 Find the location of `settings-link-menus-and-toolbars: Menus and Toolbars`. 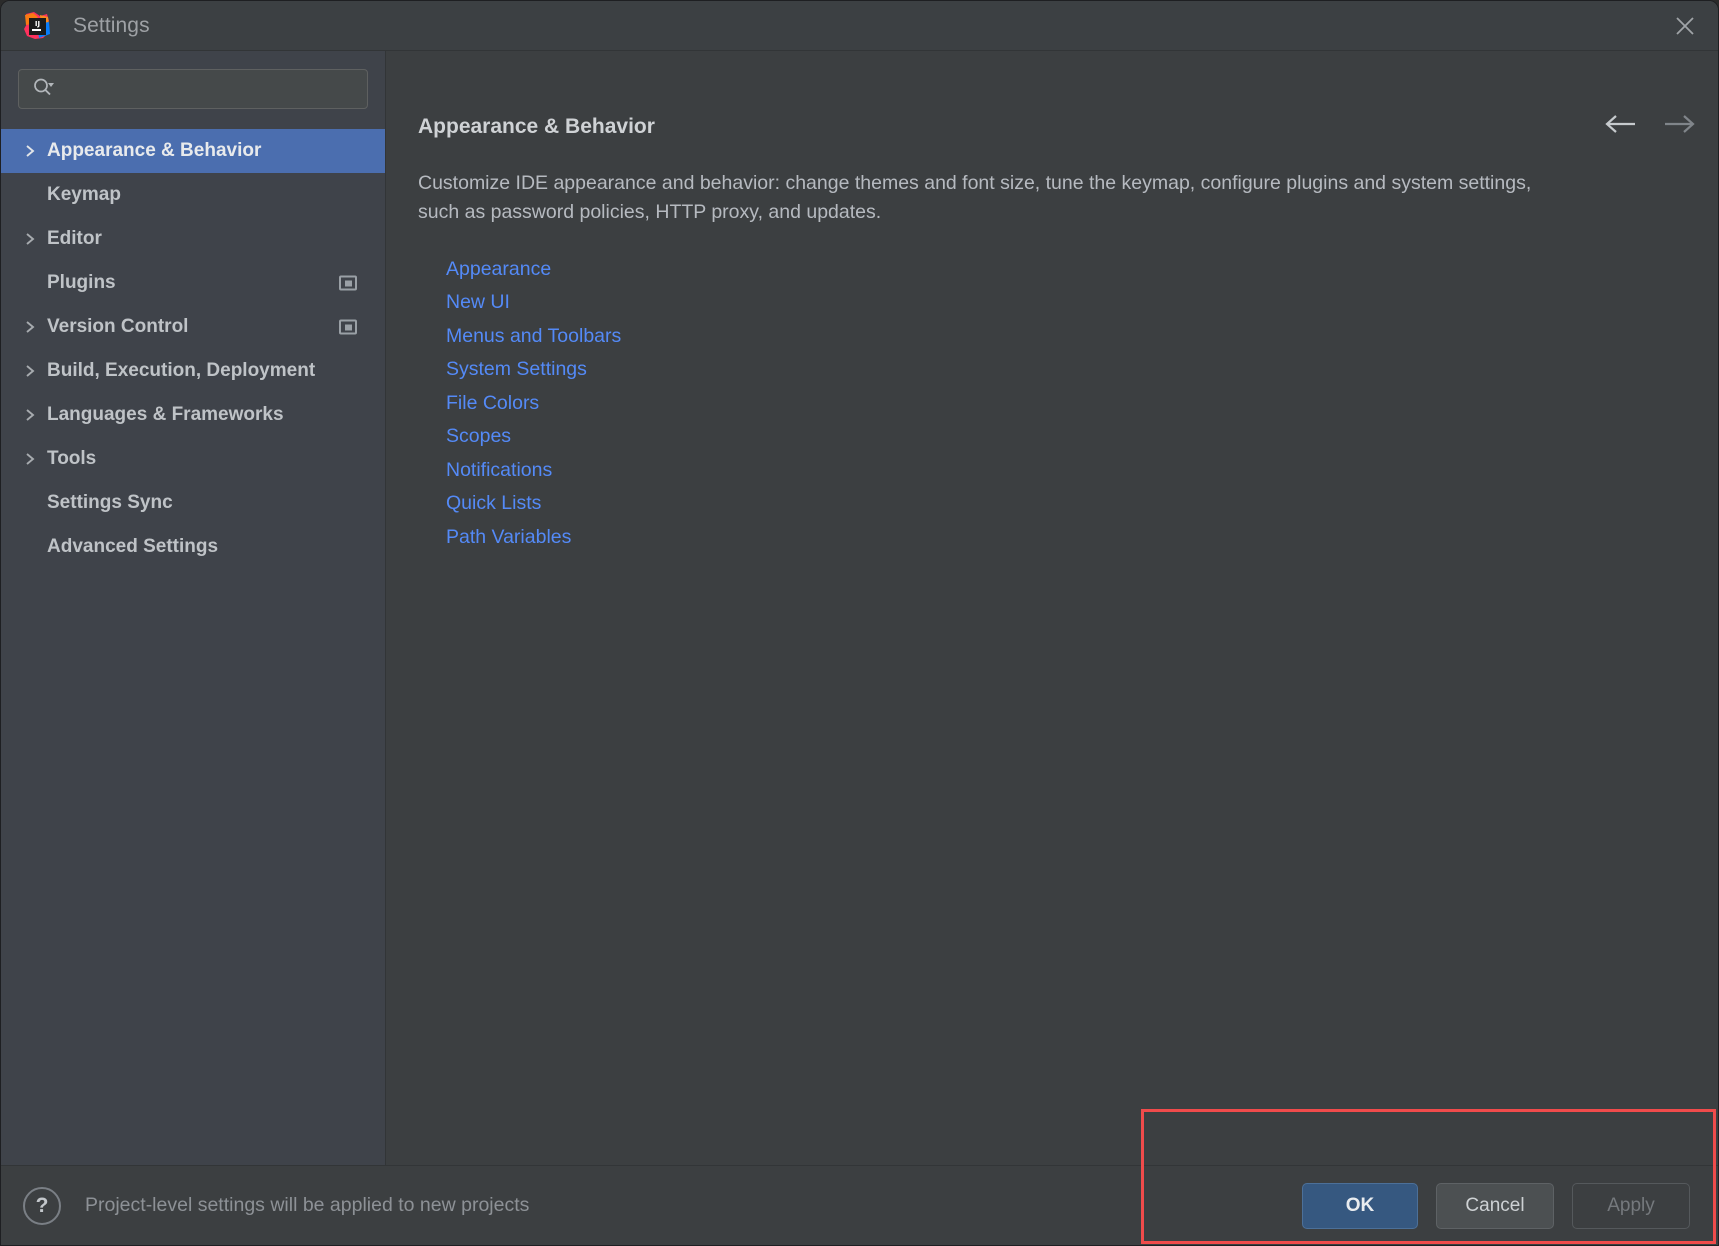

settings-link-menus-and-toolbars: Menus and Toolbars is located at coordinates (533, 337).